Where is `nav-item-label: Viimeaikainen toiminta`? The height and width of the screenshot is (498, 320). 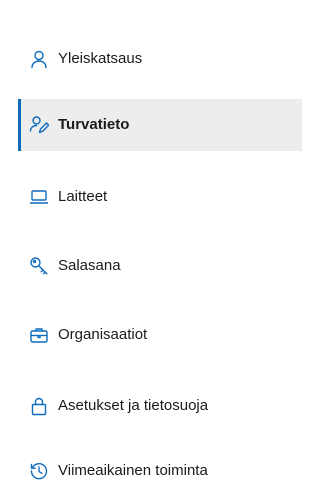 nav-item-label: Viimeaikainen toiminta is located at coordinates (133, 470).